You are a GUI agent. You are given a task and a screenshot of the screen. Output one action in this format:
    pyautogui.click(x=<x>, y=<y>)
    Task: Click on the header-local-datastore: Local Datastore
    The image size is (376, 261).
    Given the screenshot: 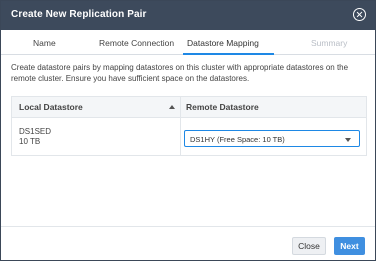 What is the action you would take?
    pyautogui.click(x=51, y=107)
    